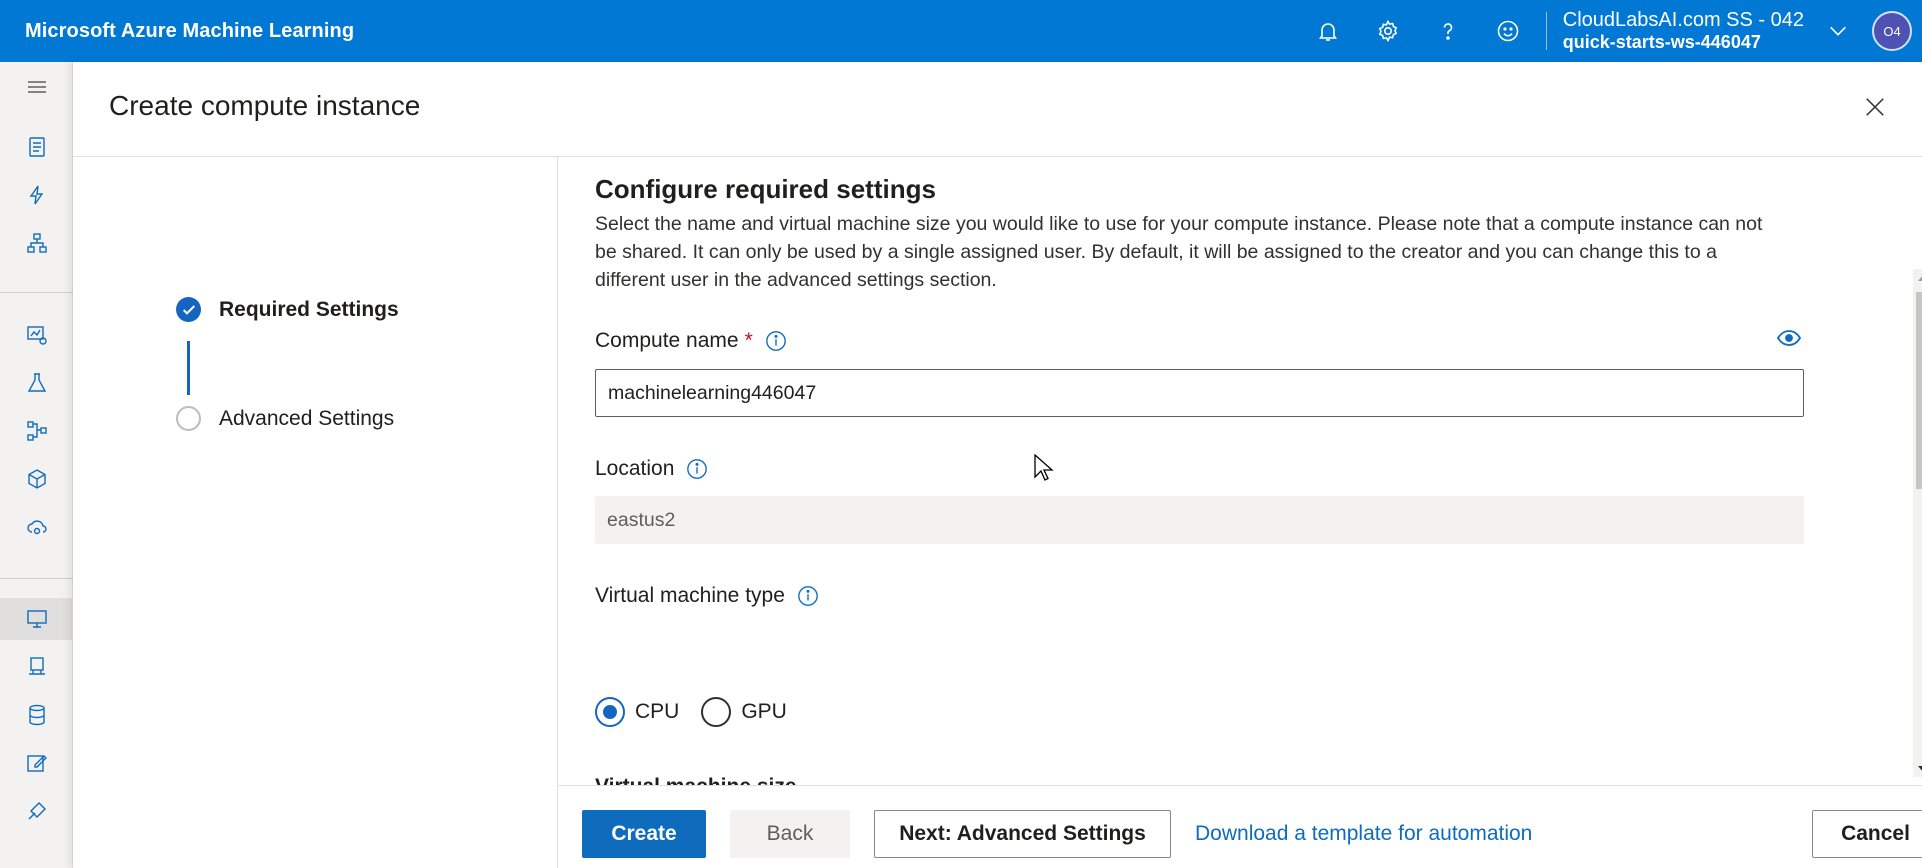  What do you see at coordinates (1508, 31) in the screenshot?
I see `smiley-icon` at bounding box center [1508, 31].